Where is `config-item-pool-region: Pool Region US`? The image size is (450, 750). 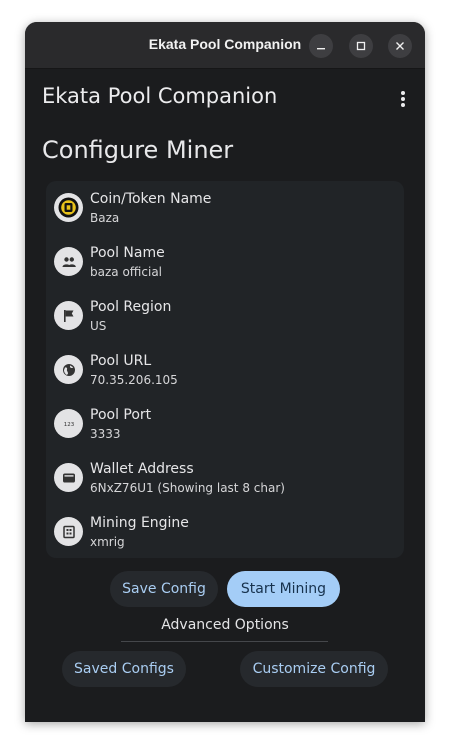 config-item-pool-region: Pool Region US is located at coordinates (225, 316).